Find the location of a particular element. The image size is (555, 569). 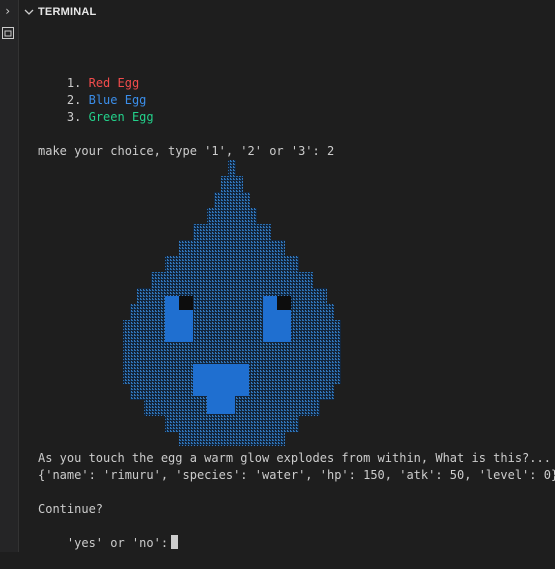

chevron-right-icon: › is located at coordinates (9, 11).